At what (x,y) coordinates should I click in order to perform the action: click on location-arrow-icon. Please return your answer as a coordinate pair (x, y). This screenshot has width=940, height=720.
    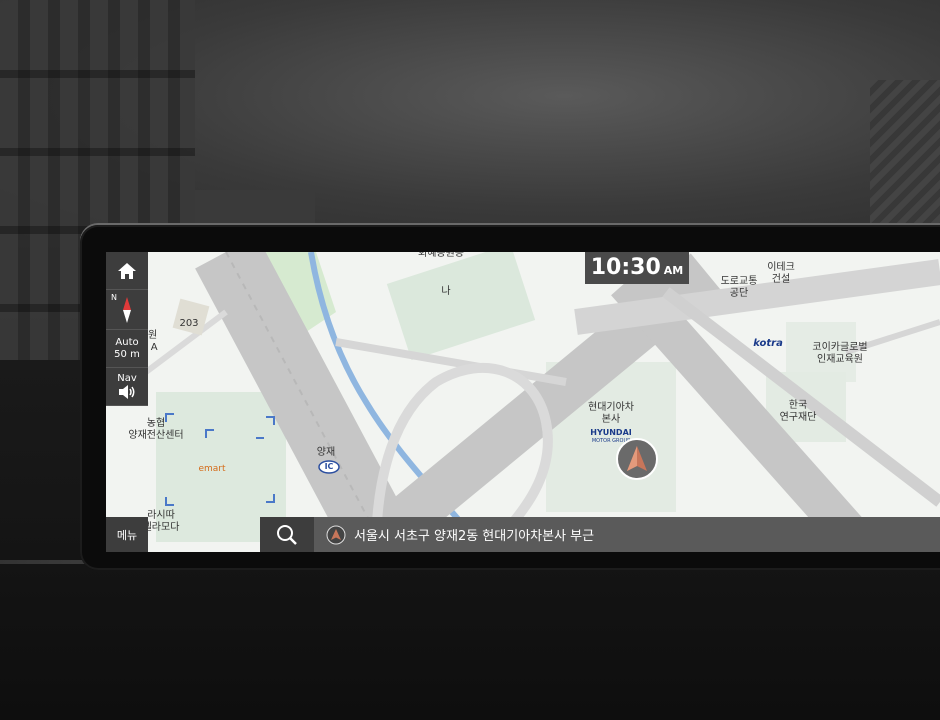
    Looking at the image, I should click on (336, 534).